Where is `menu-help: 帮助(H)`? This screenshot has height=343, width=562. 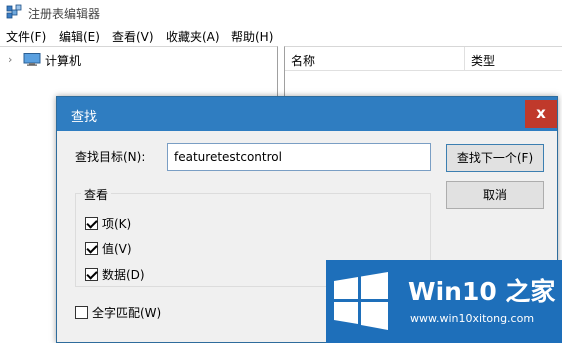
menu-help: 帮助(H) is located at coordinates (252, 36).